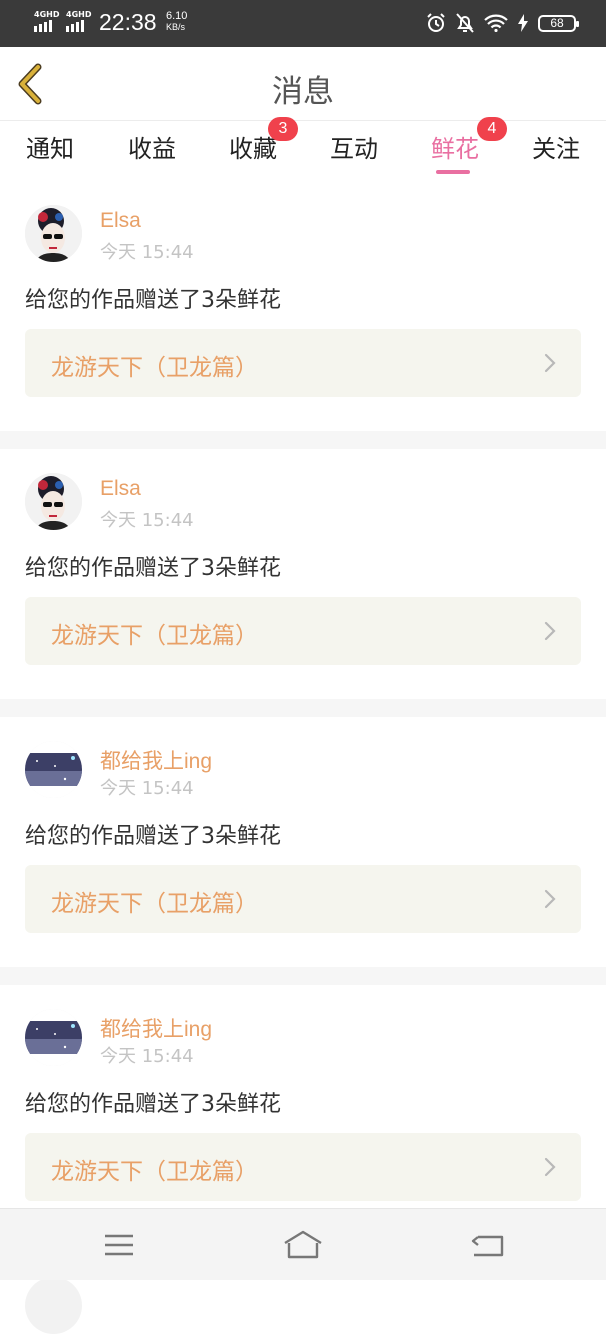 This screenshot has width=606, height=1334. Describe the element at coordinates (465, 23) in the screenshot. I see `mute-bell-icon` at that location.